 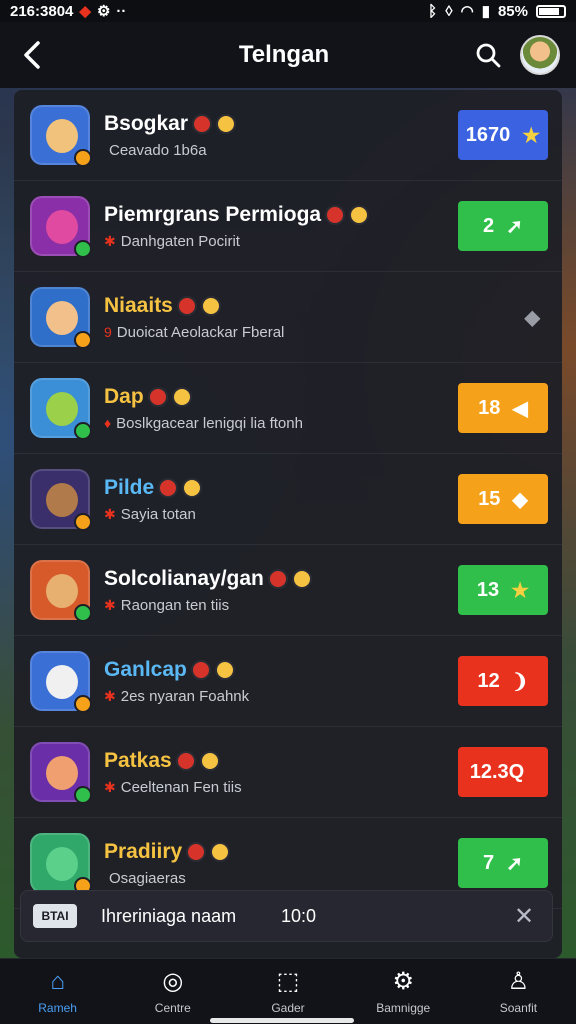 I want to click on status-time: 216:3804, so click(x=42, y=11).